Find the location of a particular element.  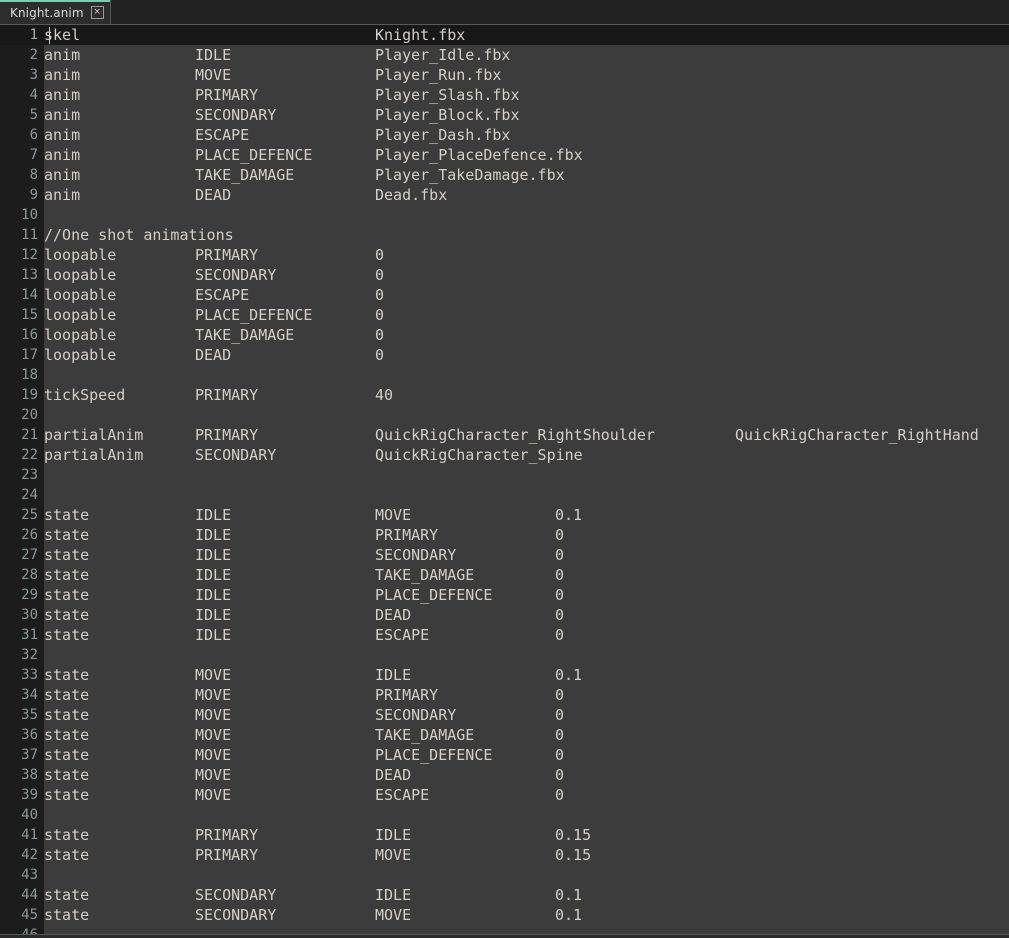

code-line: 45 state SECONDARY MOVE 0.1 is located at coordinates (504, 915).